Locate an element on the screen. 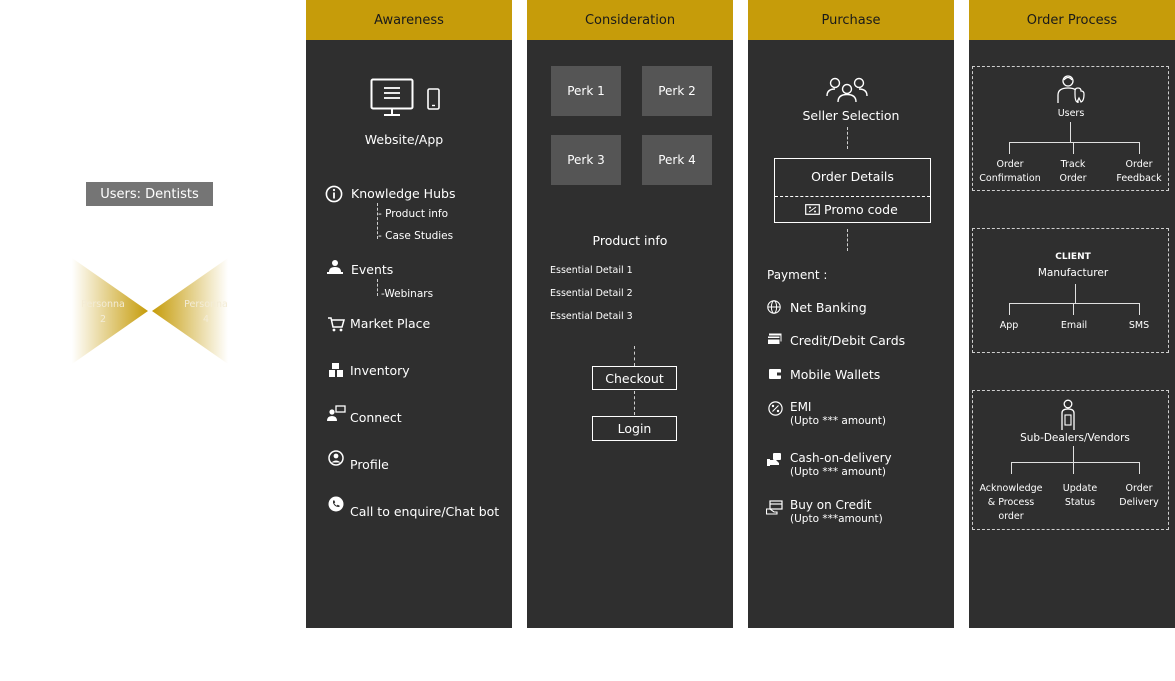 This screenshot has width=1175, height=681. perk-2: Perk 2 is located at coordinates (677, 91).